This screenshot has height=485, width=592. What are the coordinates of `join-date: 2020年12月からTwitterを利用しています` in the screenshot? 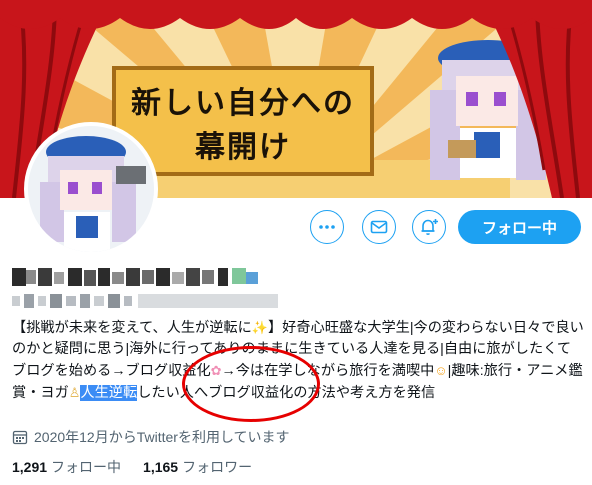 It's located at (151, 437).